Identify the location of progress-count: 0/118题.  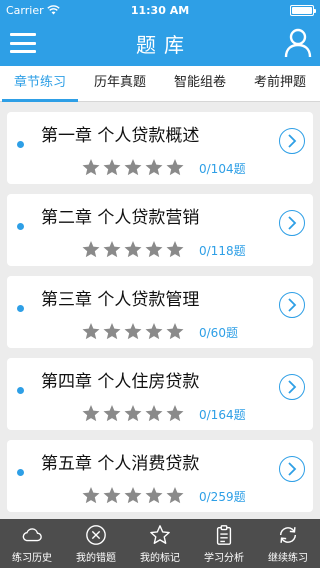
(222, 251).